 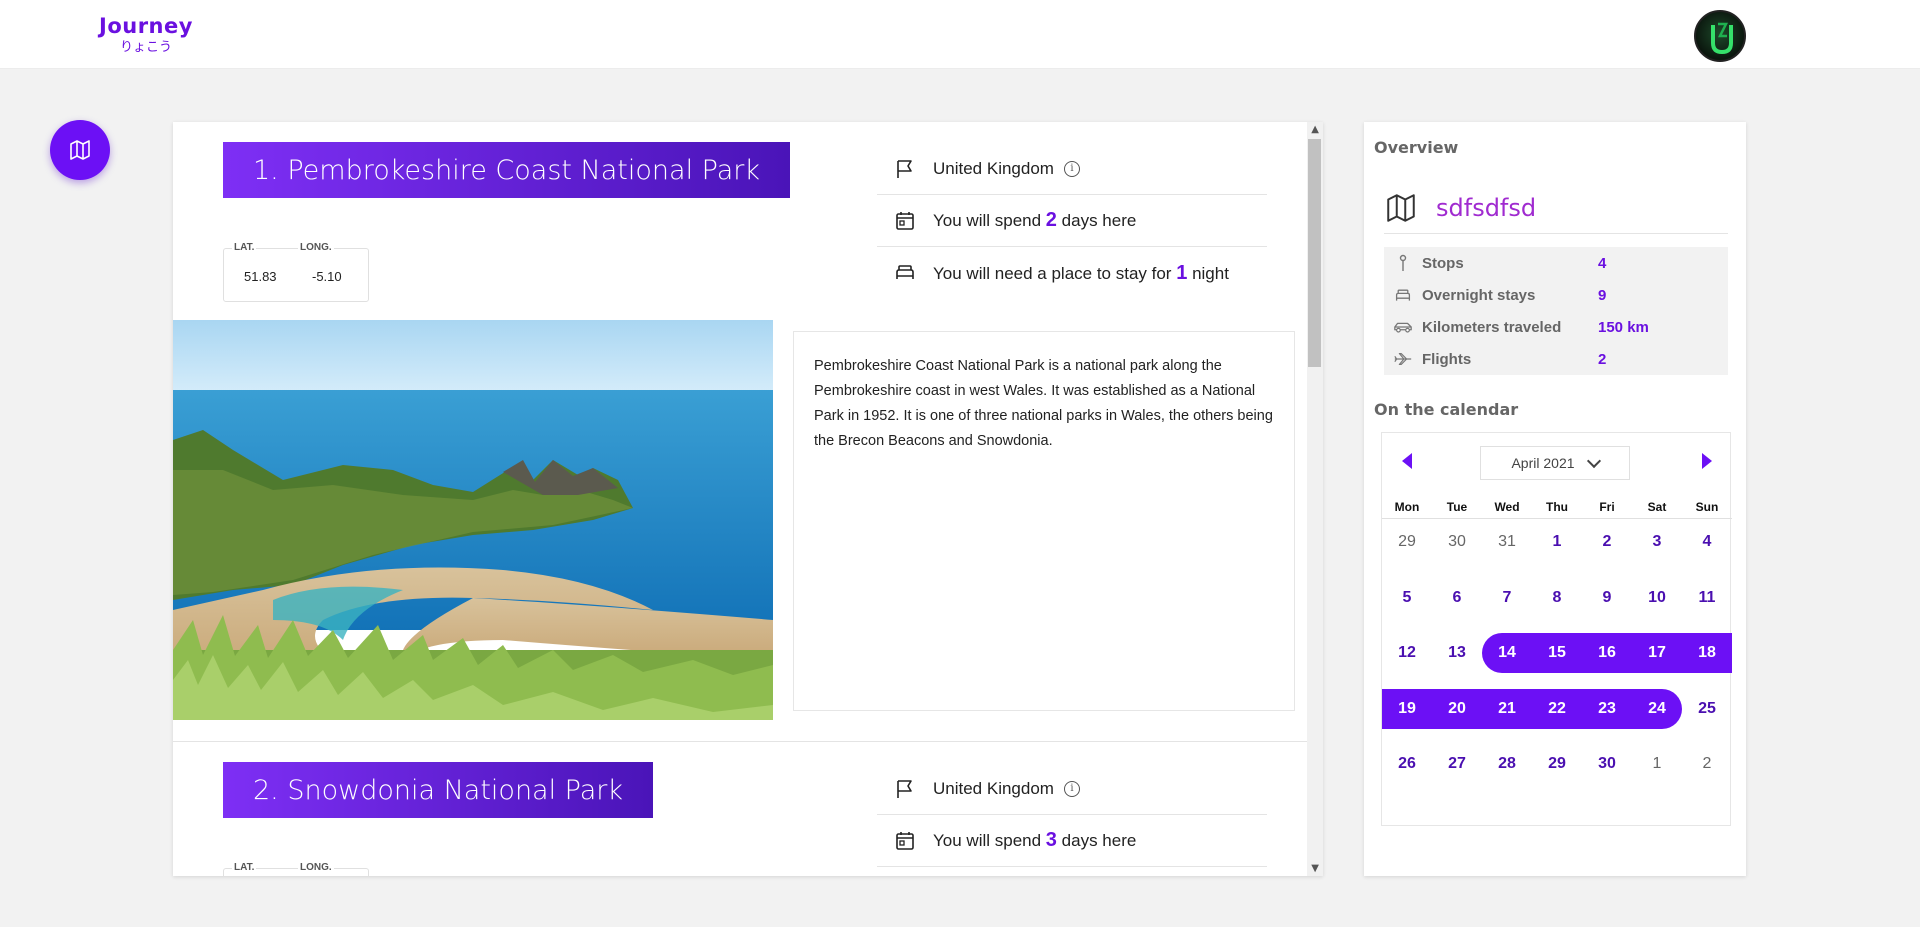 I want to click on latitude-value: 51.83, so click(x=260, y=276).